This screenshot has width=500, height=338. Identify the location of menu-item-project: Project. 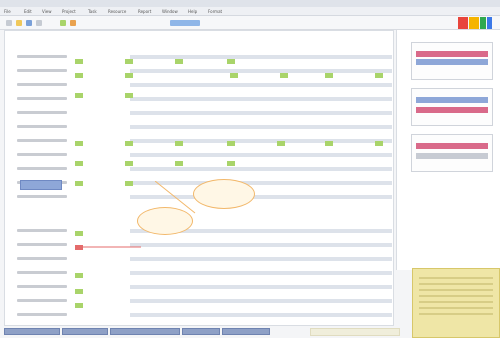
(69, 11).